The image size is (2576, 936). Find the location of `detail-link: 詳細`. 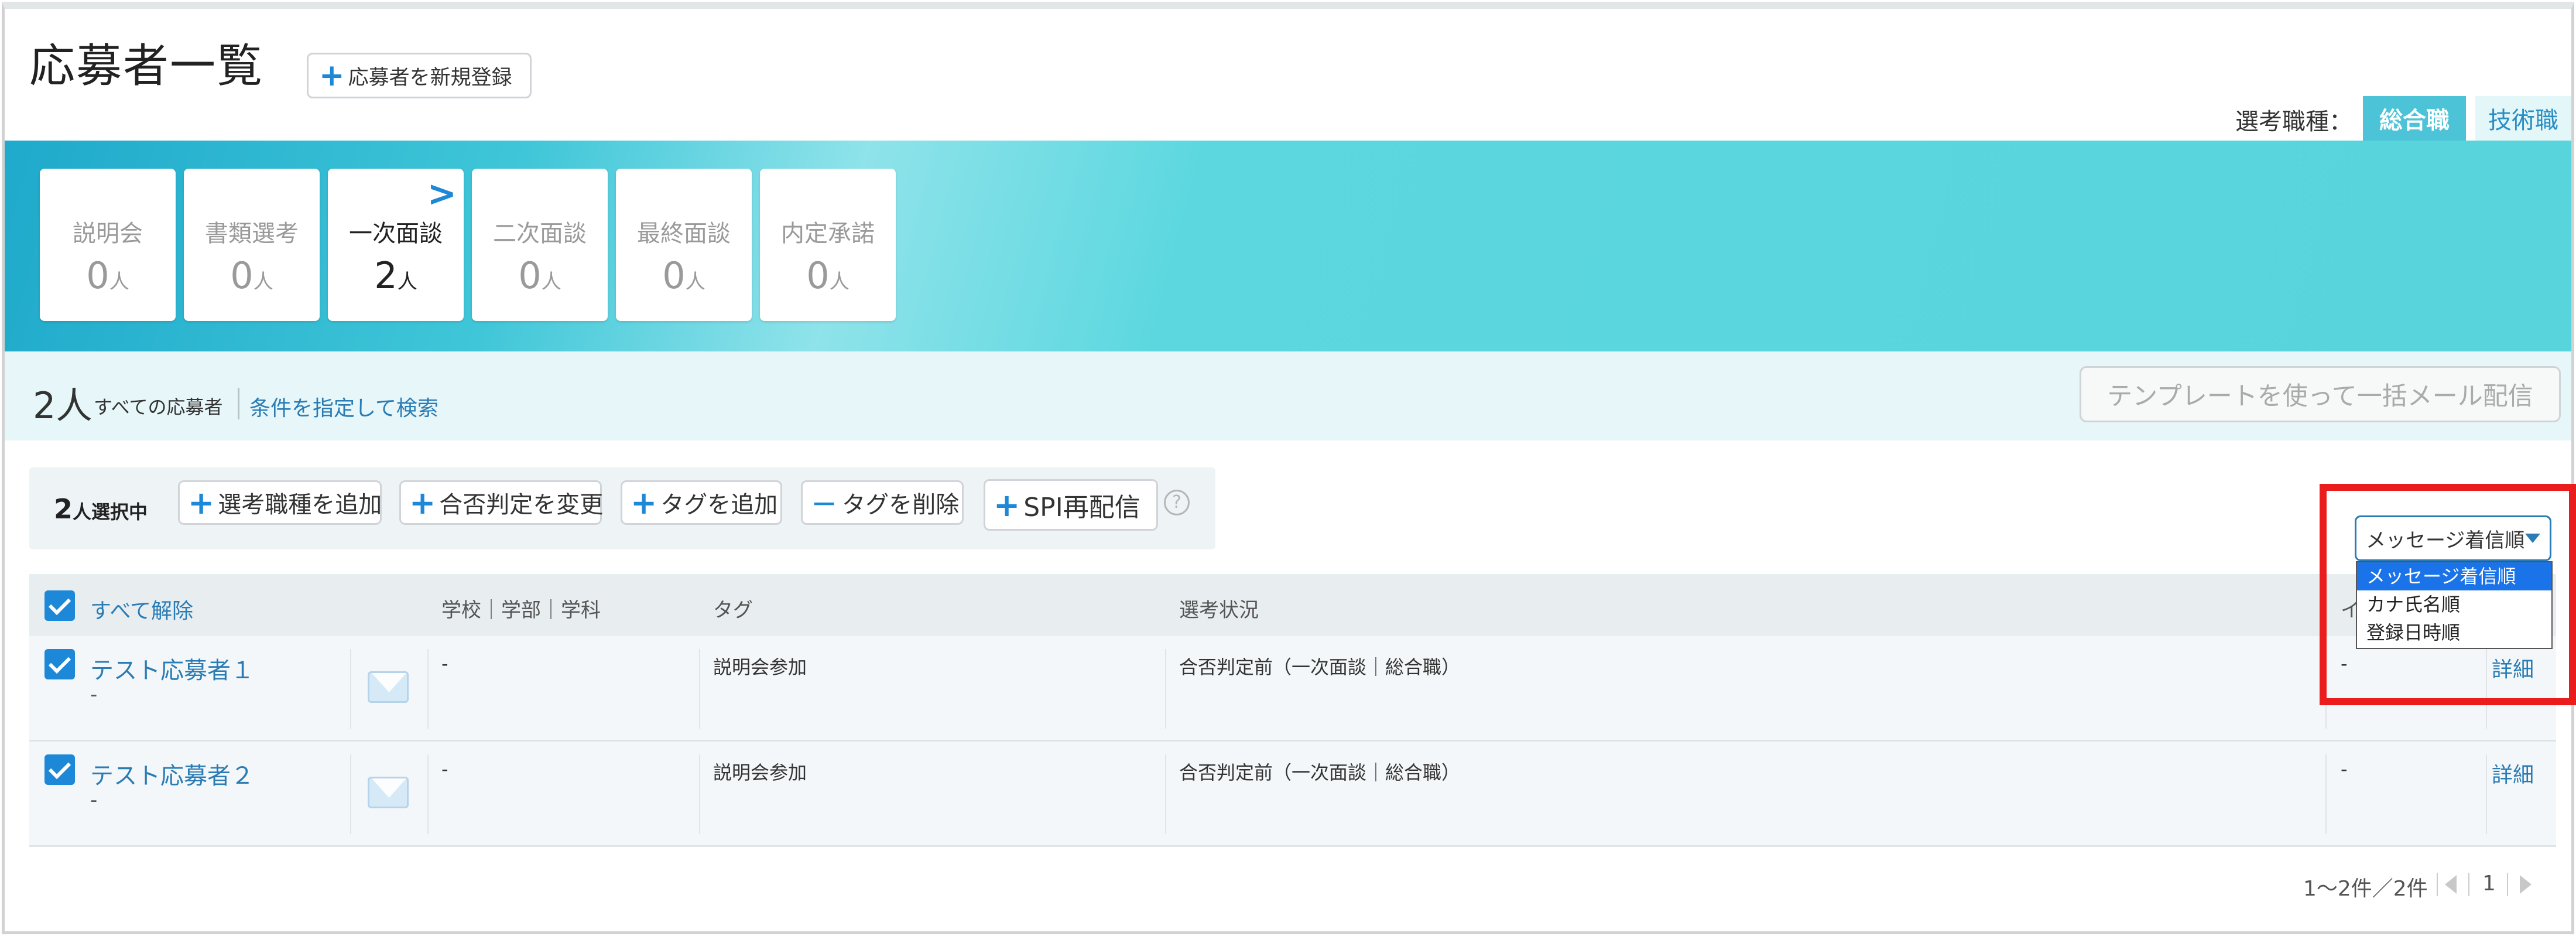

detail-link: 詳細 is located at coordinates (2513, 773).